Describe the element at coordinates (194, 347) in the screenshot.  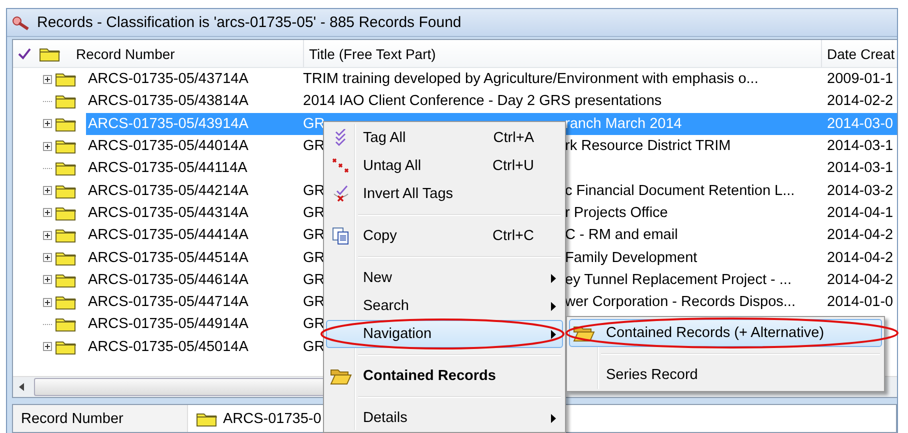
I see `record-number: ARCS-01735-05/45014A` at that location.